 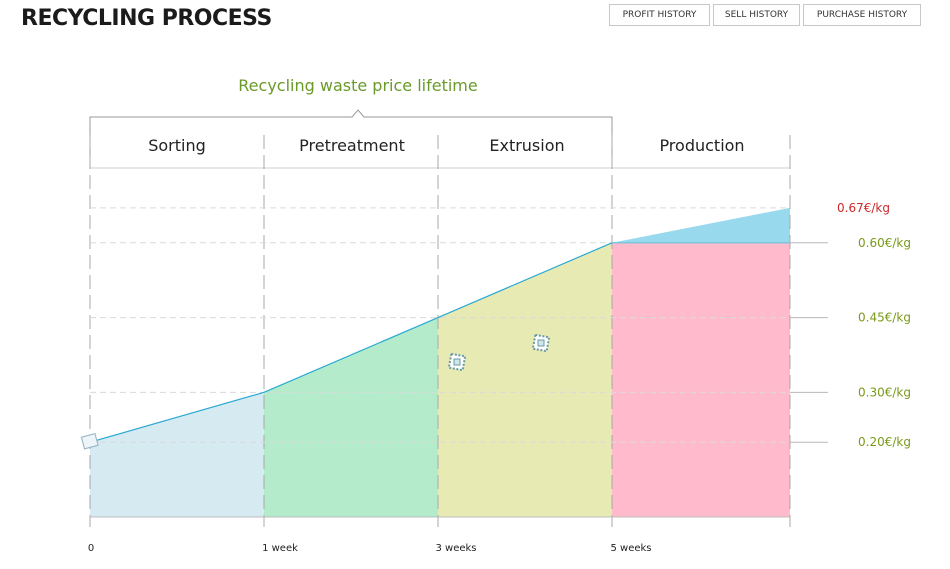 What do you see at coordinates (526, 145) in the screenshot?
I see `stage-label-extrusion: Extrusion` at bounding box center [526, 145].